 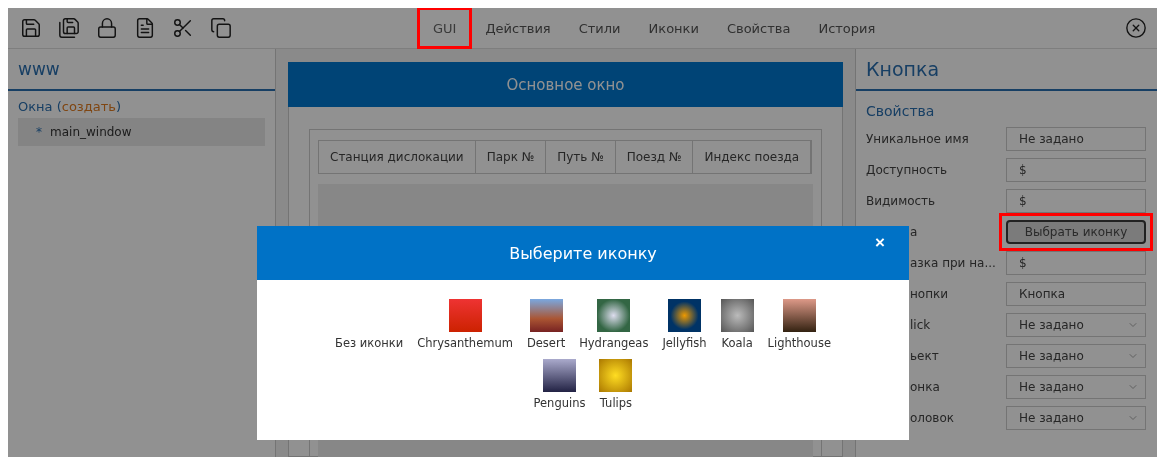 What do you see at coordinates (901, 200) in the screenshot?
I see `property-label: Видимость` at bounding box center [901, 200].